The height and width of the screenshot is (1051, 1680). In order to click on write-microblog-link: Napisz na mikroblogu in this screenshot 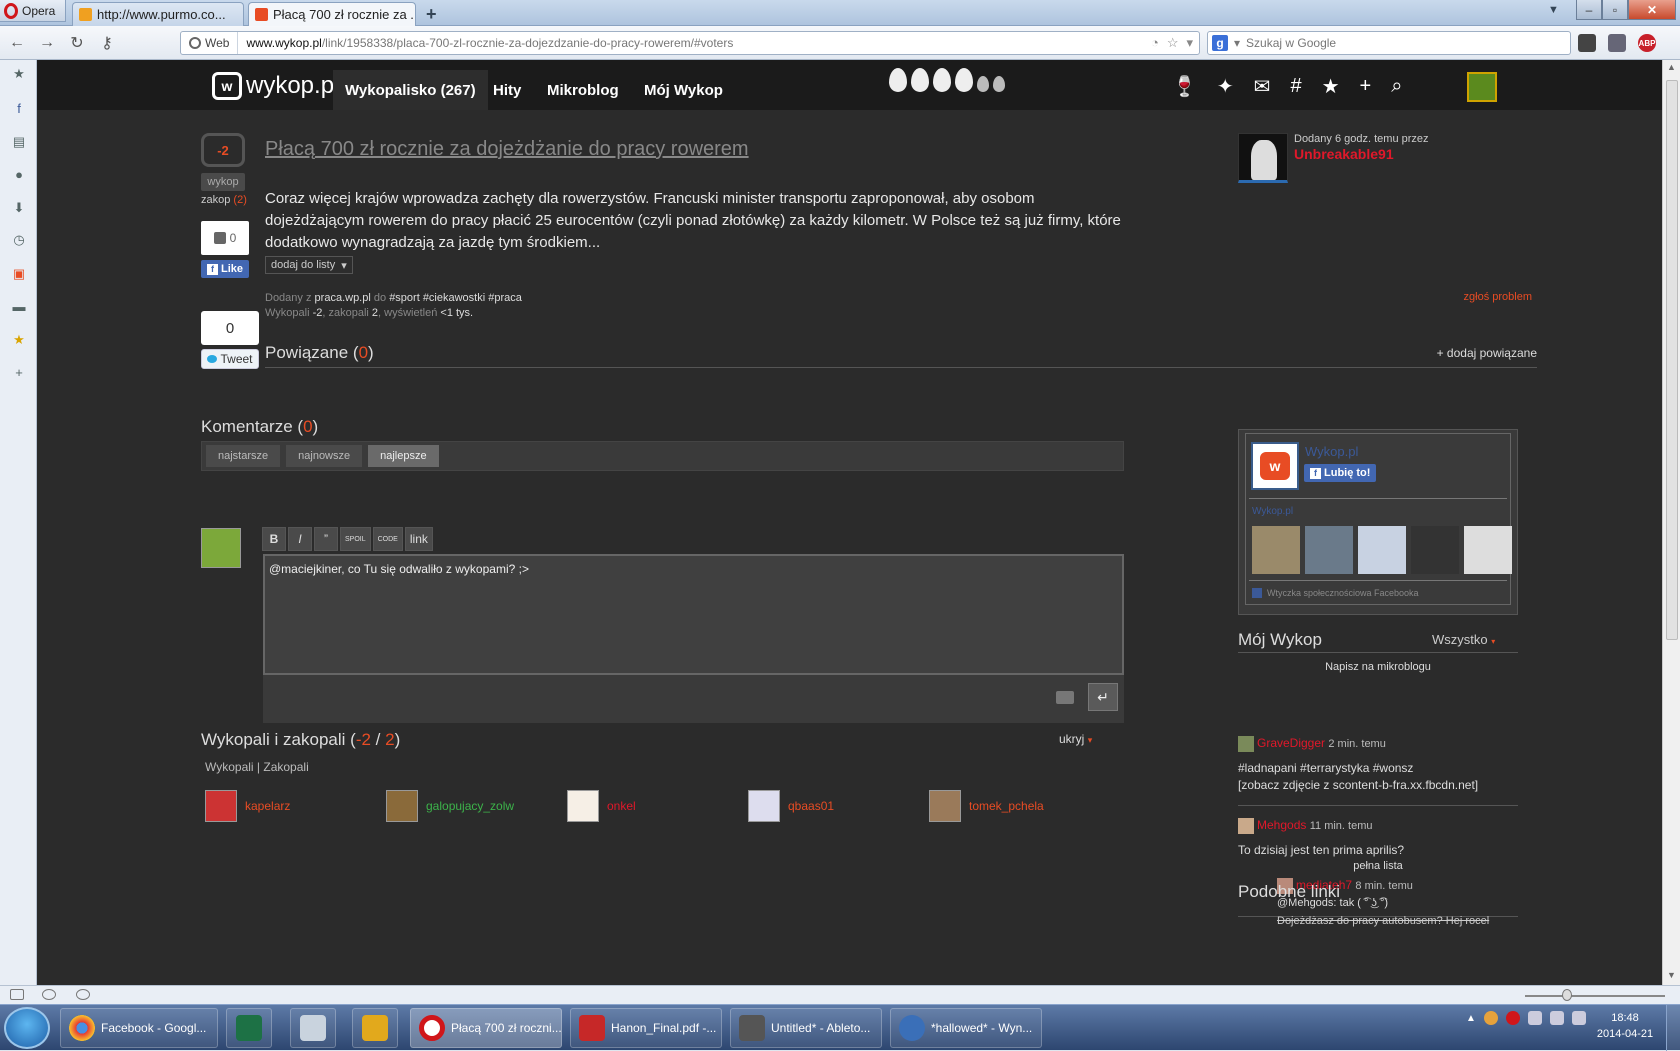, I will do `click(1378, 667)`.